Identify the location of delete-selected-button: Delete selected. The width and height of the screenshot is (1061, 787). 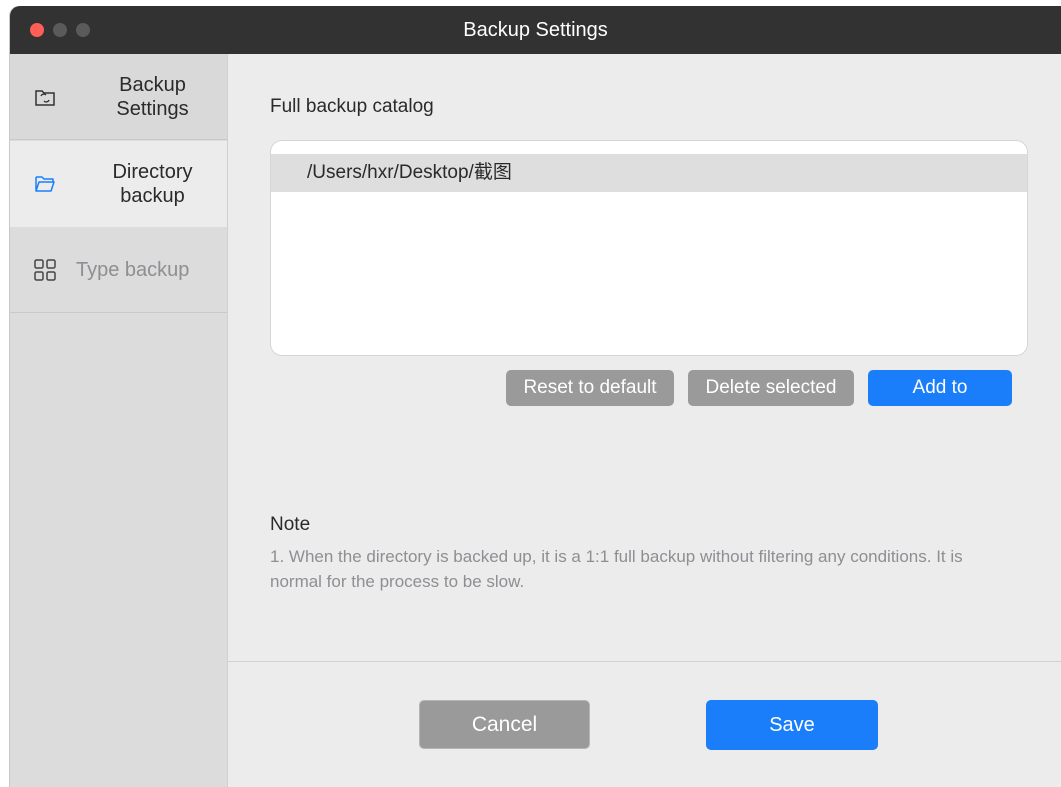
(771, 388).